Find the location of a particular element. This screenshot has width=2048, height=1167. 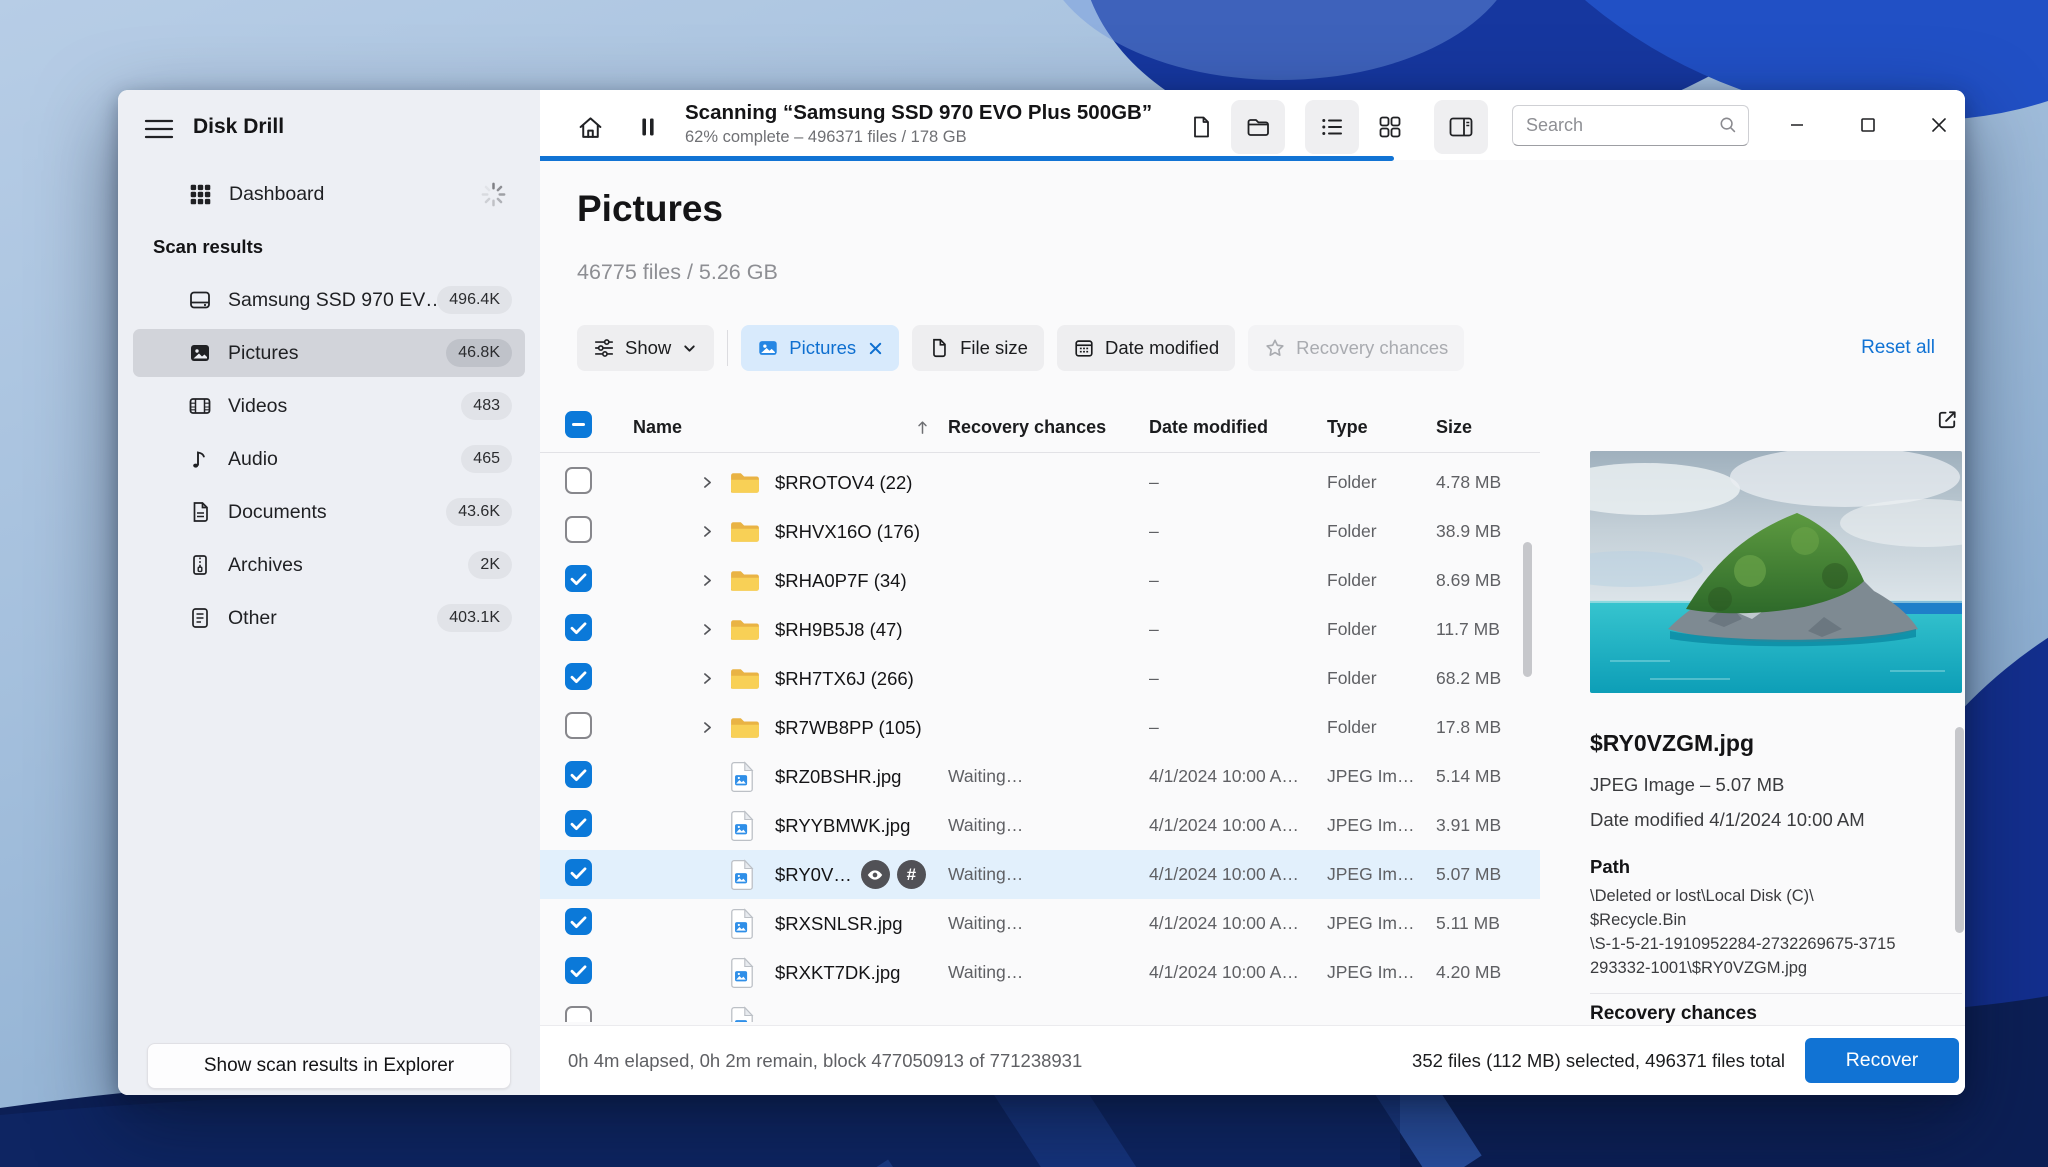

remove-filter-icon is located at coordinates (875, 348).